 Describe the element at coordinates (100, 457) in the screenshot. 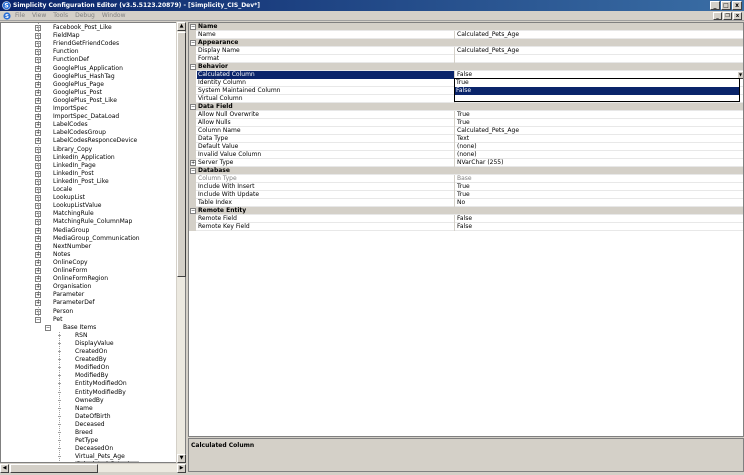

I see `tree-item-label: Virtual_Pets_Age` at that location.